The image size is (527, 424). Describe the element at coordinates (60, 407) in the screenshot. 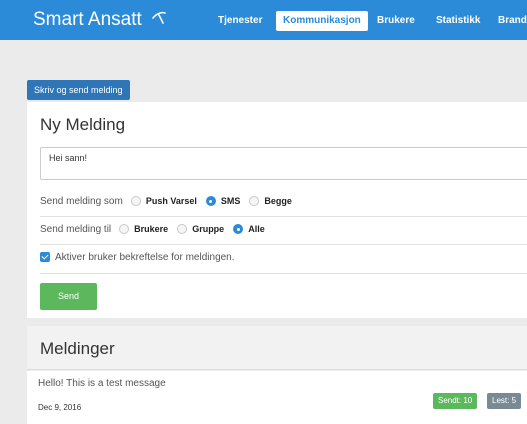

I see `message-date: Dec 9, 2016` at that location.